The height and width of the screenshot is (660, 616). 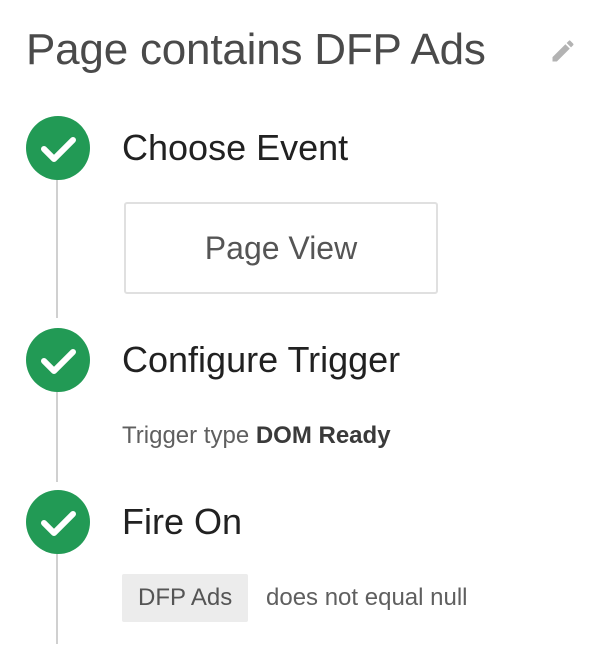 I want to click on condition-operator-text: does not equal null, so click(x=367, y=597).